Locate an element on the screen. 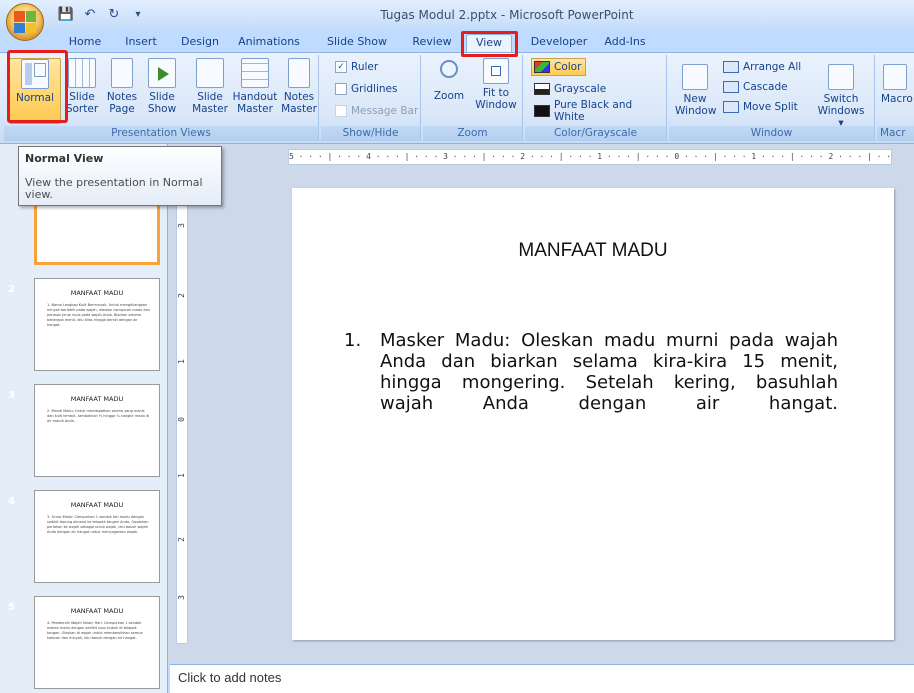  notes-master-label-2: Master is located at coordinates (299, 109).